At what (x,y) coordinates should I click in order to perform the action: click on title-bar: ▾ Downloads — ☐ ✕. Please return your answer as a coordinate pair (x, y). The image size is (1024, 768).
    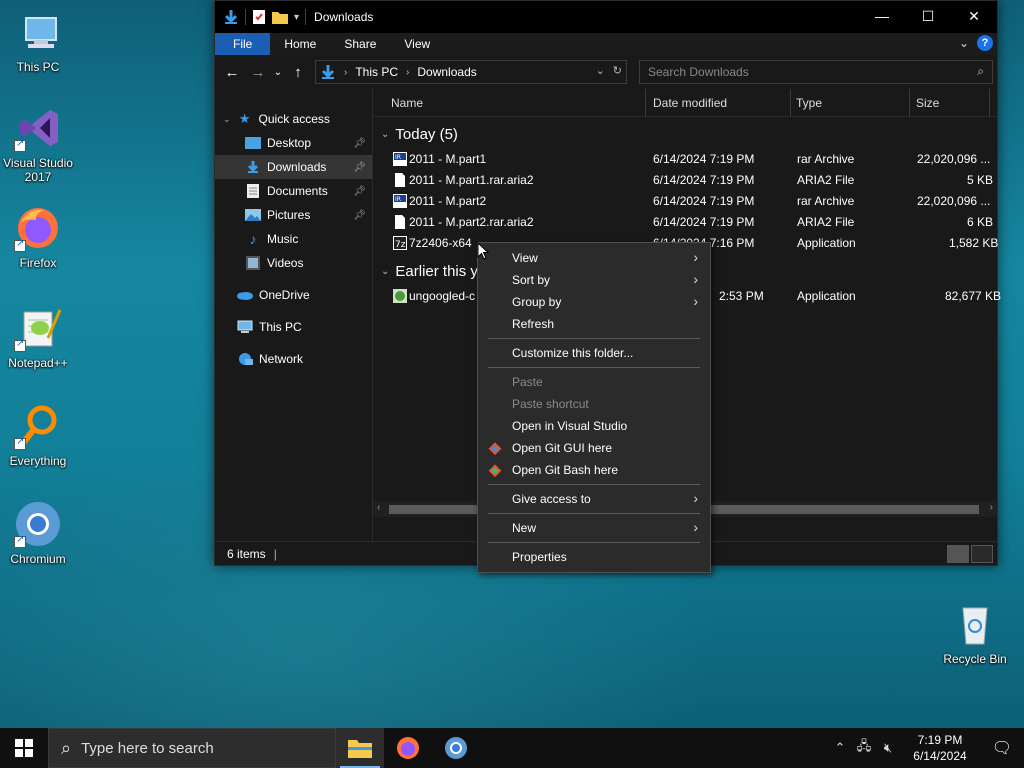
    Looking at the image, I should click on (606, 17).